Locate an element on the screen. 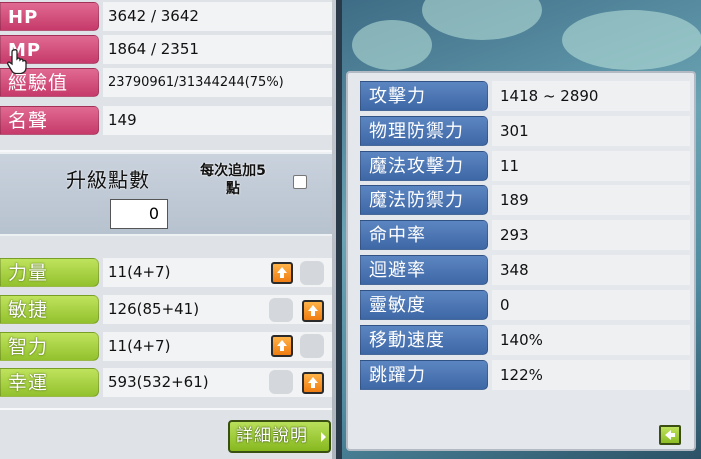  stat-label: 力量 is located at coordinates (49, 272).